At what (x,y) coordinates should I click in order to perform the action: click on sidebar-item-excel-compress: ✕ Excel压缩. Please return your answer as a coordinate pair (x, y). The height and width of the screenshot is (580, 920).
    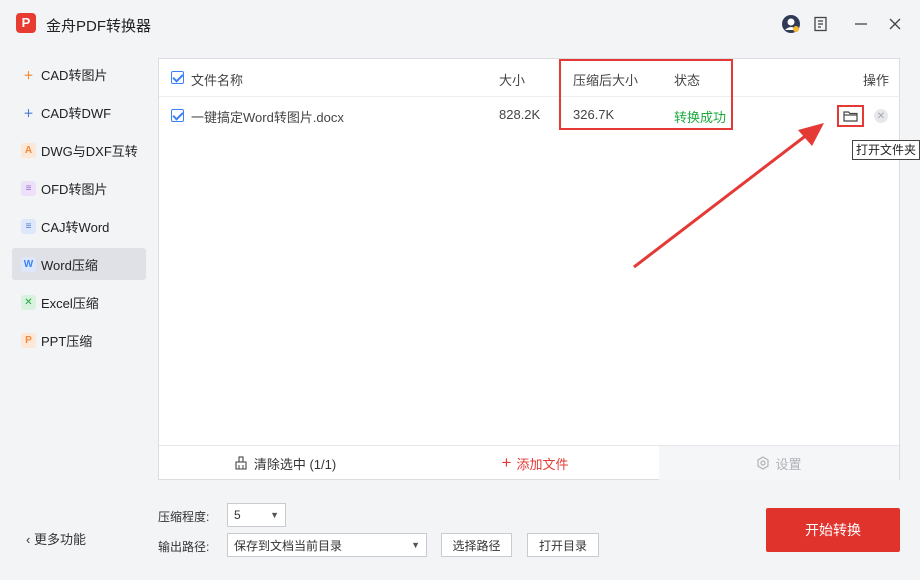
    Looking at the image, I should click on (79, 302).